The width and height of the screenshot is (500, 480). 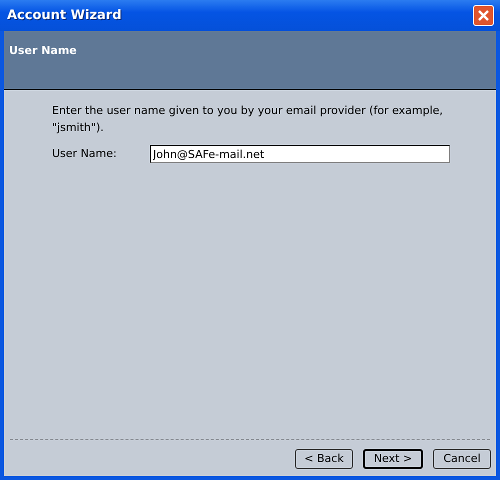 I want to click on window-title: Account Wizard, so click(x=64, y=15).